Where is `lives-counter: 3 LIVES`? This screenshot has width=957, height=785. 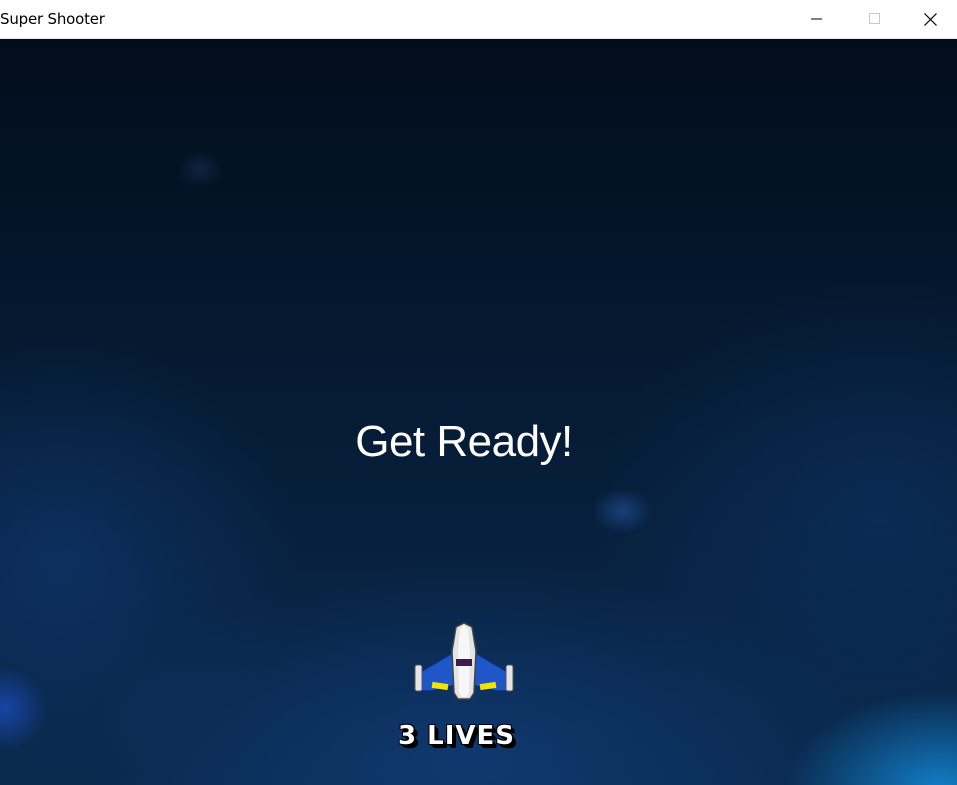
lives-counter: 3 LIVES is located at coordinates (456, 736).